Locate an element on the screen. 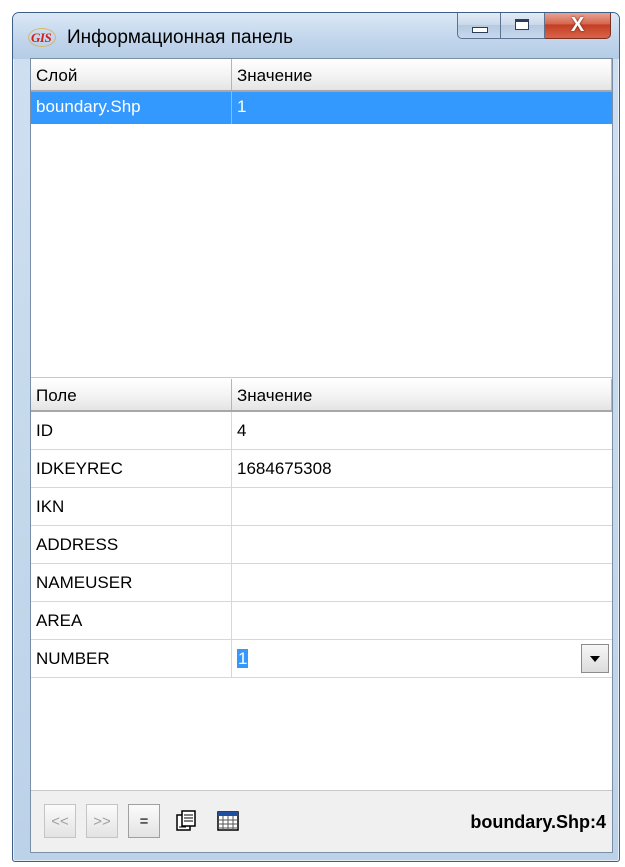 The width and height of the screenshot is (625, 867). table-icon is located at coordinates (228, 821).